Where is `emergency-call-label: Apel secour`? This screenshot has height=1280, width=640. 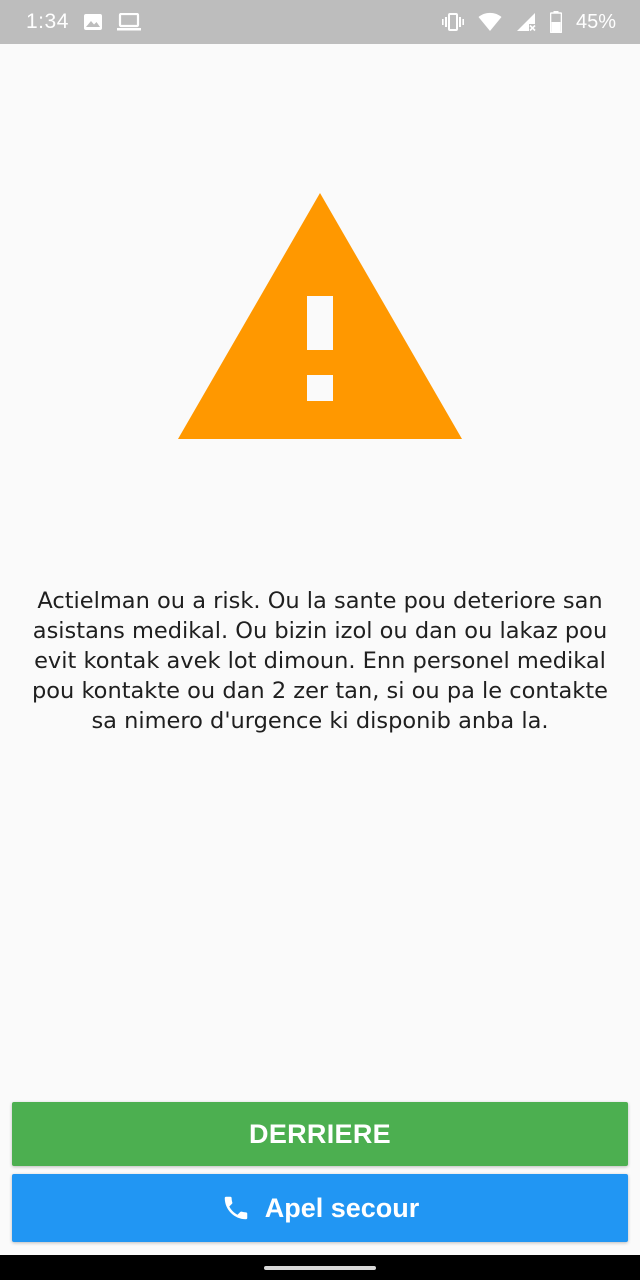
emergency-call-label: Apel secour is located at coordinates (342, 1207).